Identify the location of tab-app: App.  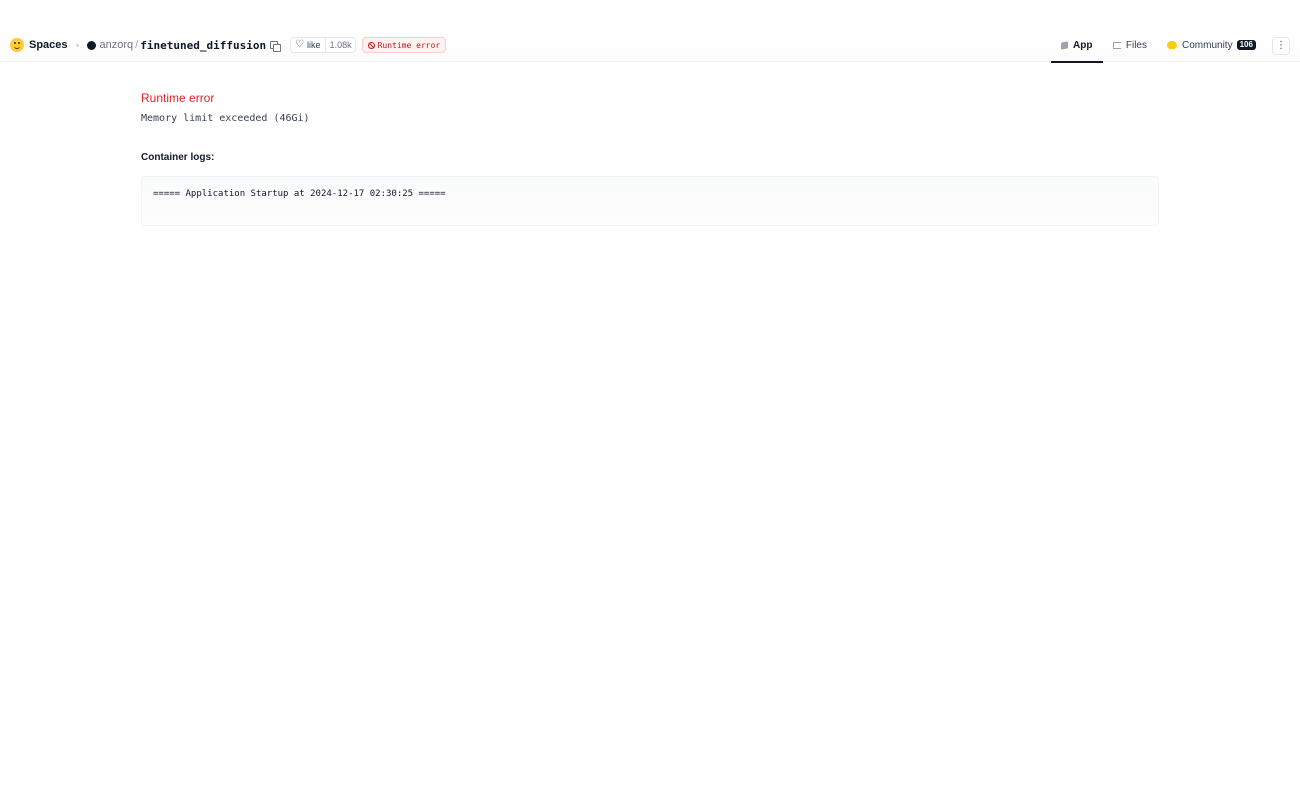
(1077, 45).